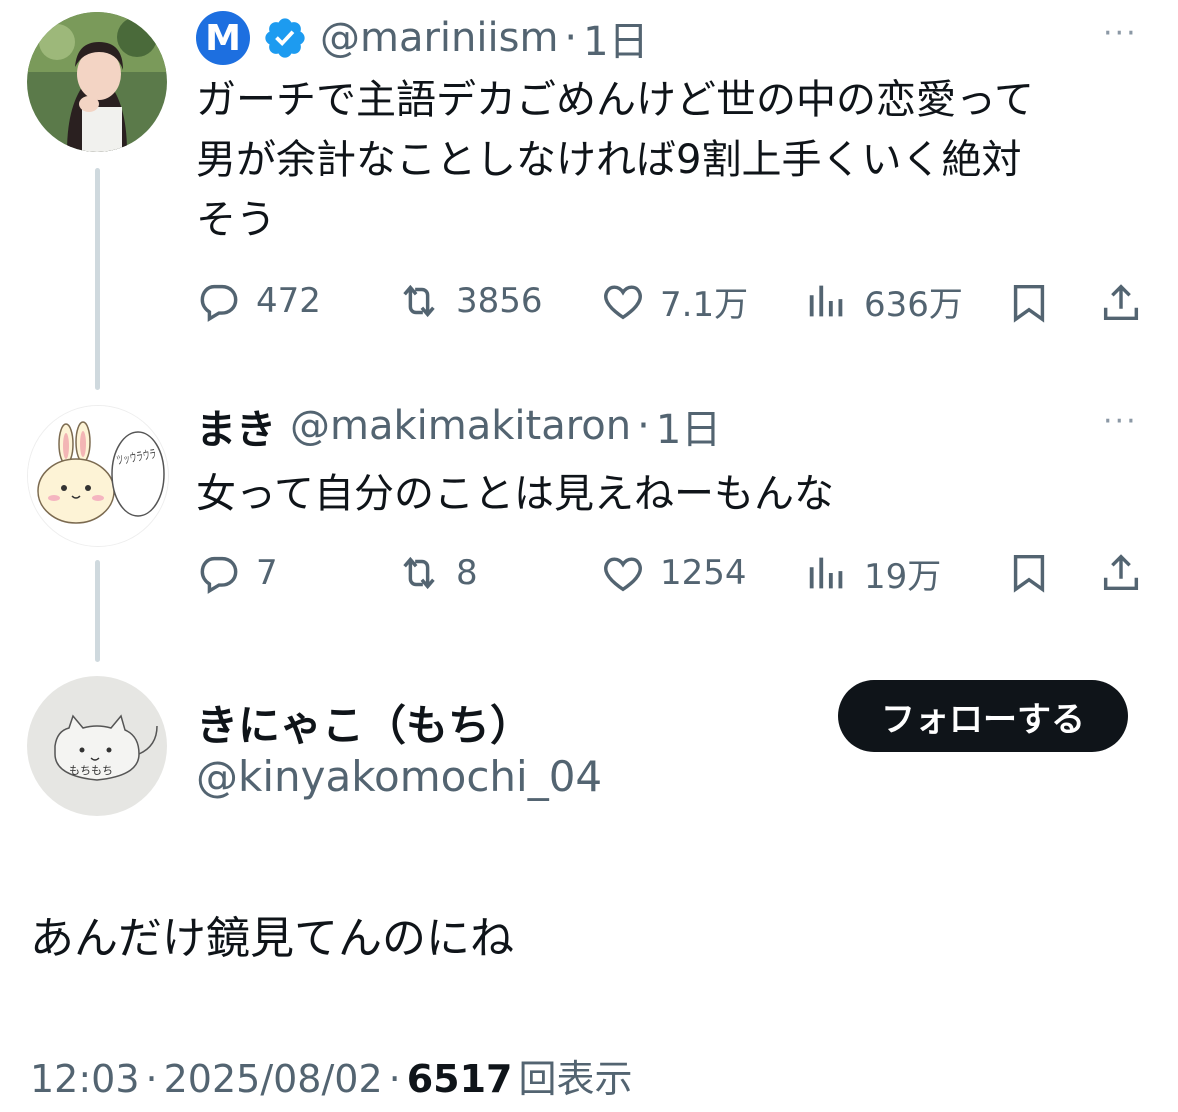 This screenshot has width=1178, height=1112. What do you see at coordinates (98, 476) in the screenshot?
I see `avatar: ツッウラウラ` at bounding box center [98, 476].